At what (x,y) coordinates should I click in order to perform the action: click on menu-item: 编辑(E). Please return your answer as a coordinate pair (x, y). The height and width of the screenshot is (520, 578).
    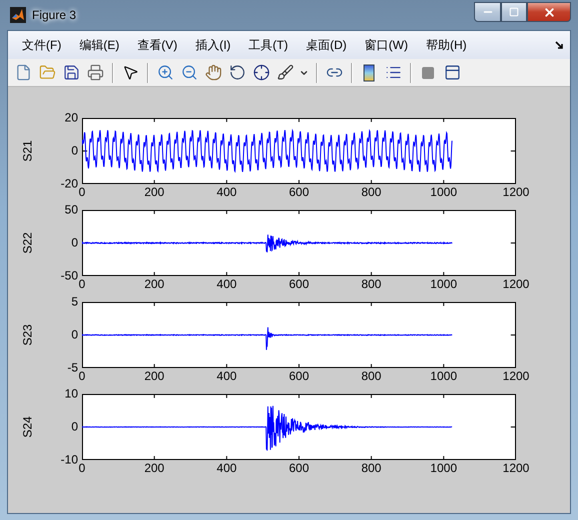
    Looking at the image, I should click on (100, 45).